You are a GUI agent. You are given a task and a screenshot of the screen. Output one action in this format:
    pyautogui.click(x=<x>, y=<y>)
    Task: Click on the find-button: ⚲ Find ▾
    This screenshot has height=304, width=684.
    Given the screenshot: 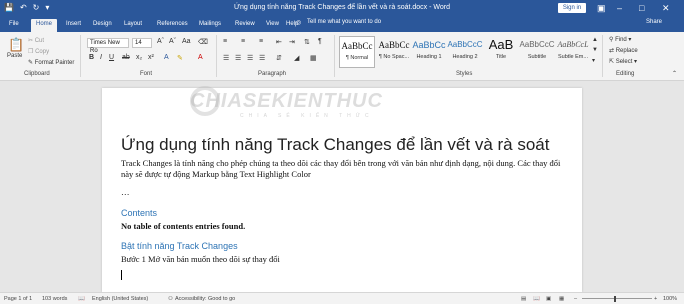 What is the action you would take?
    pyautogui.click(x=620, y=39)
    